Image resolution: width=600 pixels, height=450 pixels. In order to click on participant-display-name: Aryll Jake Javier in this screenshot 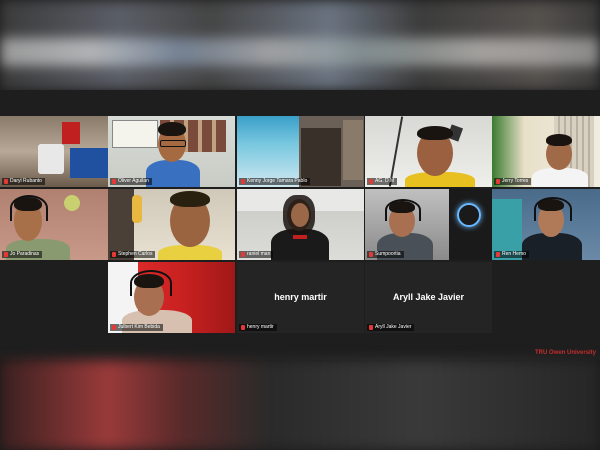, I will do `click(428, 297)`.